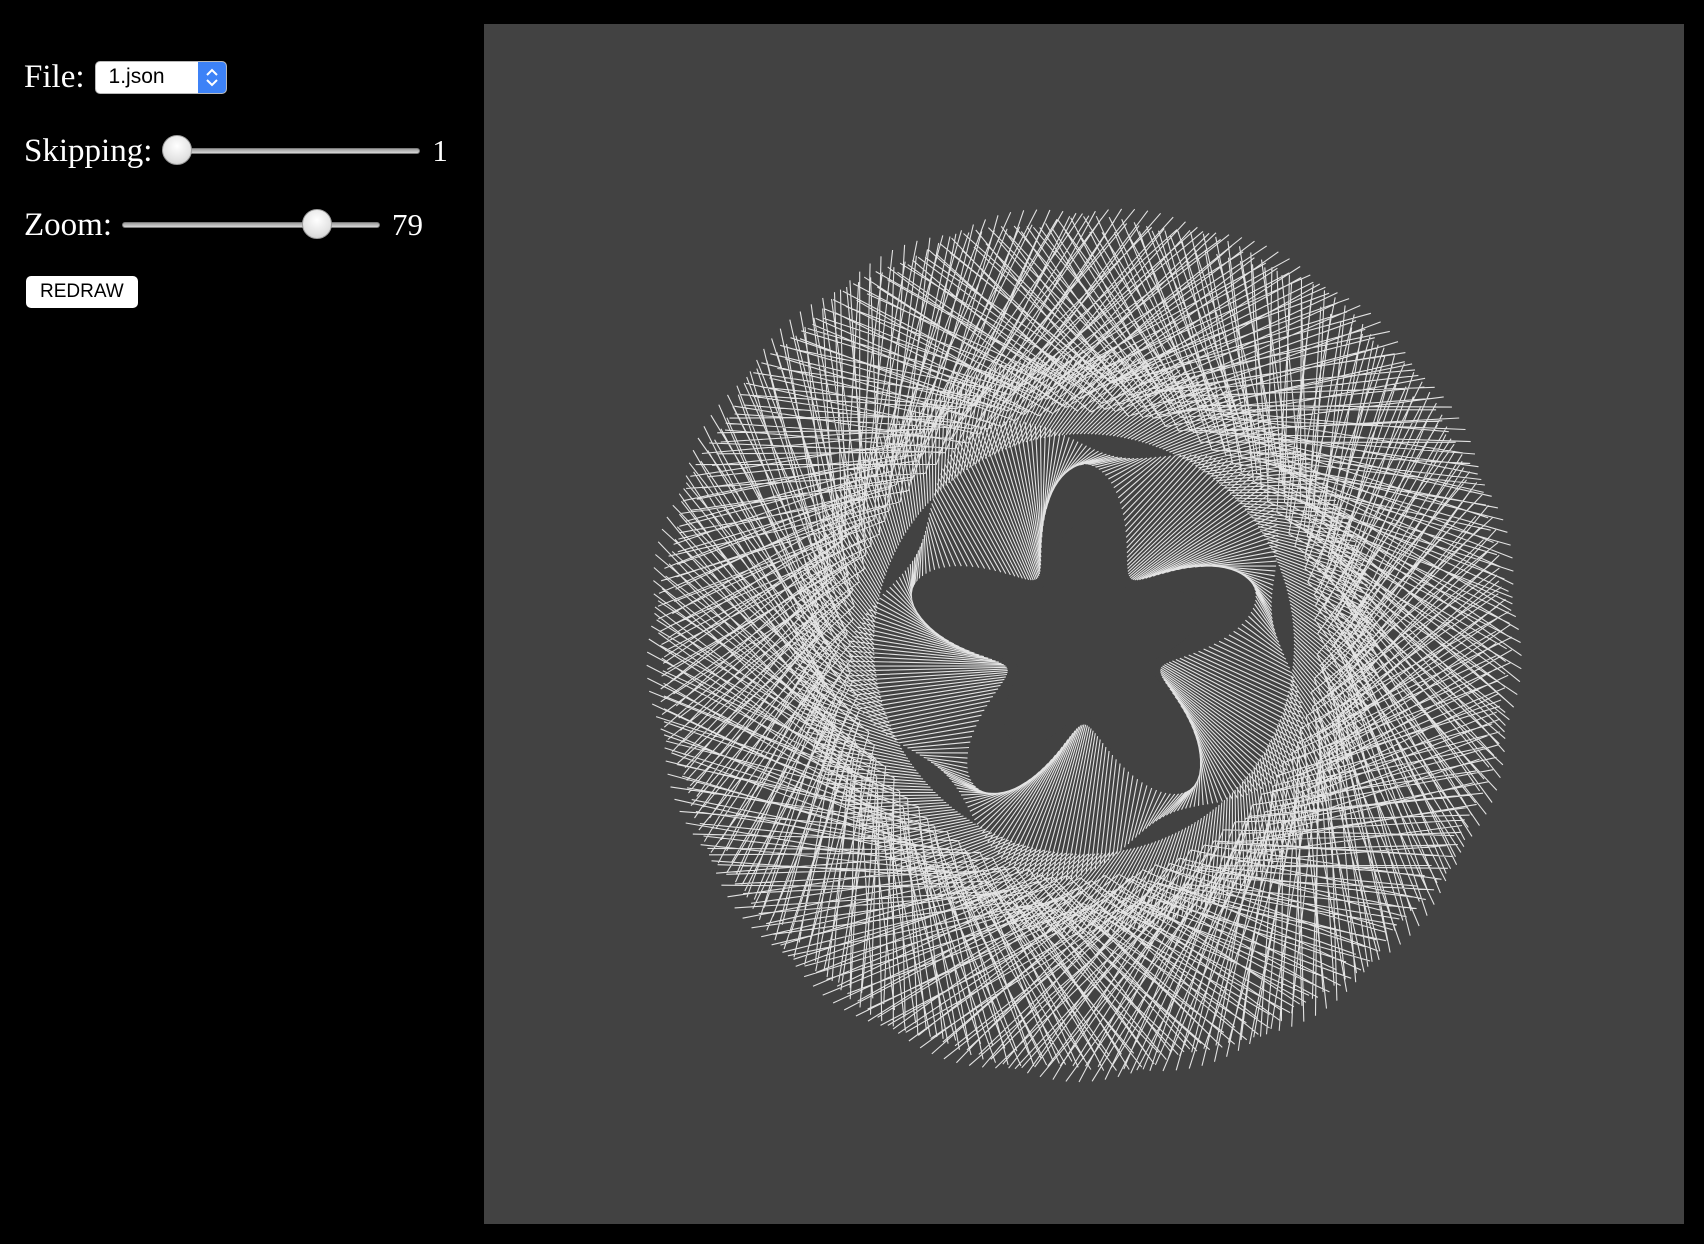 Image resolution: width=1704 pixels, height=1244 pixels. I want to click on file-label: File:, so click(54, 76).